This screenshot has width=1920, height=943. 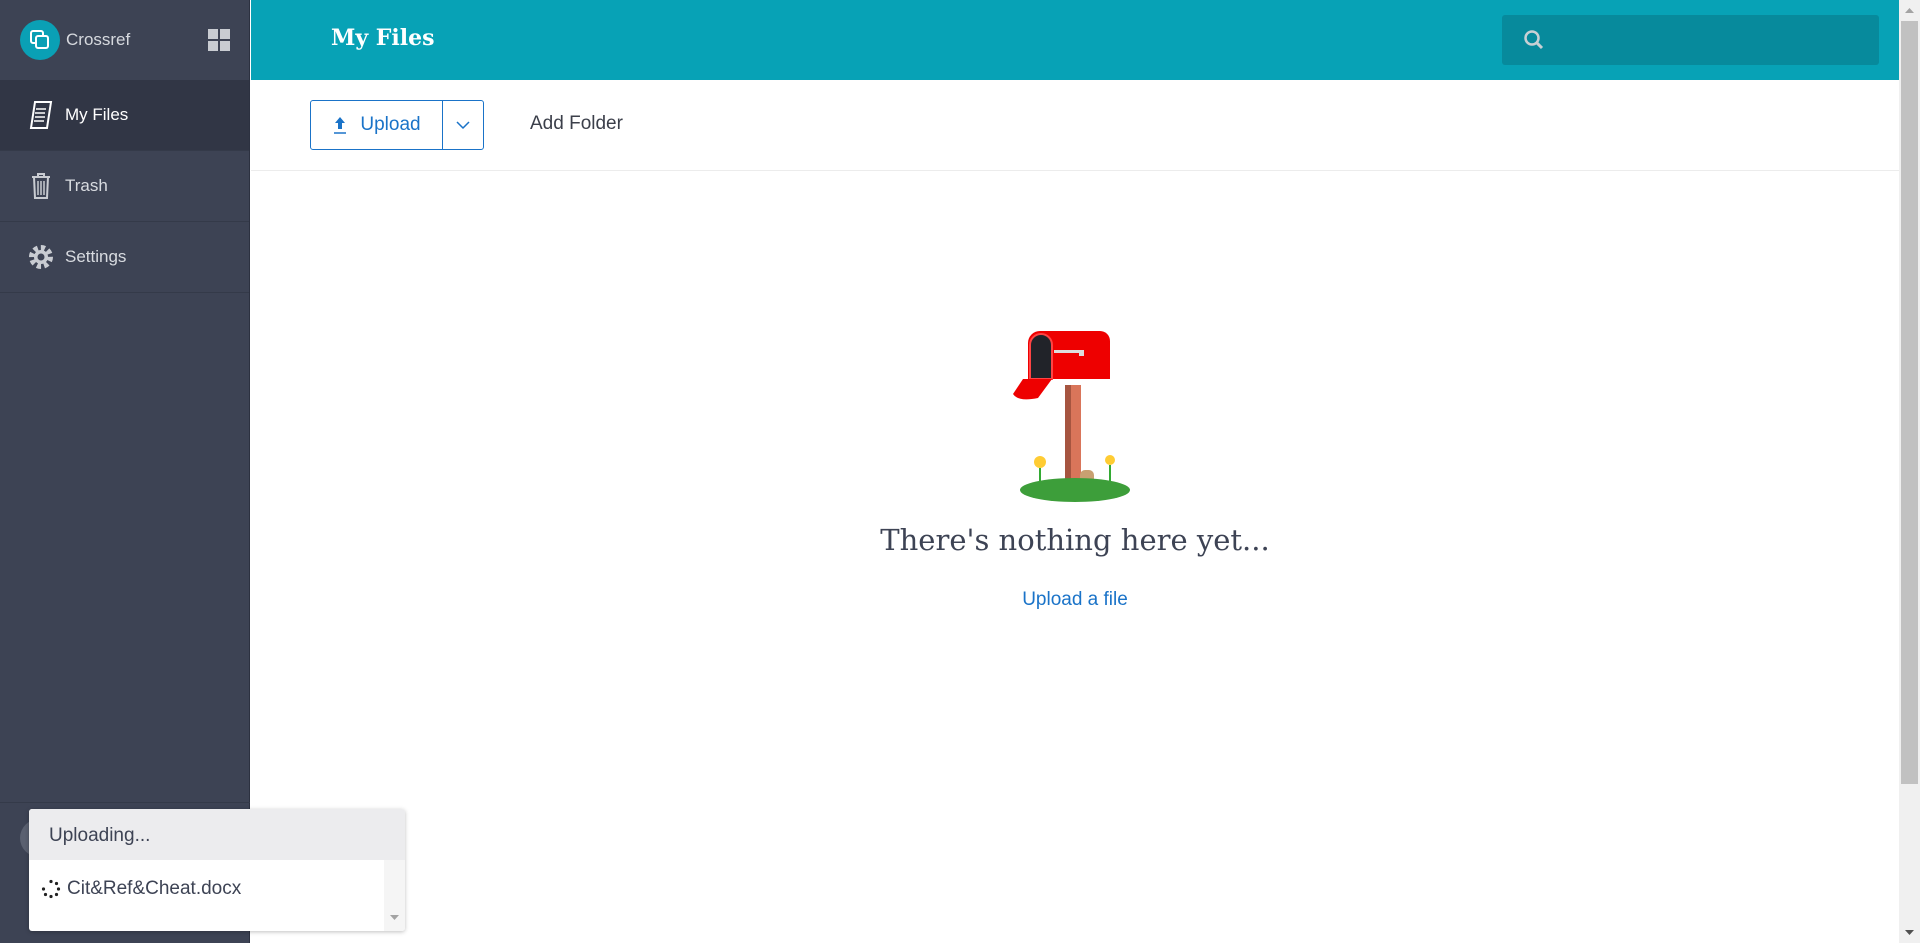 I want to click on mailbox-illustration, so click(x=1071, y=416).